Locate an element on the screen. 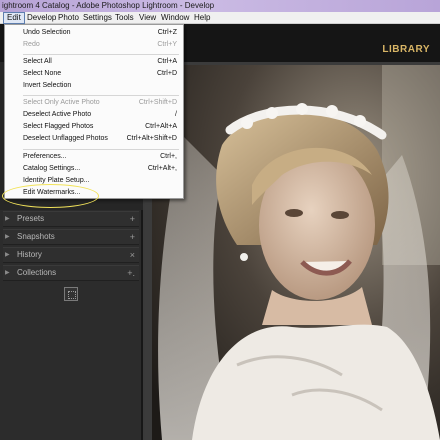 This screenshot has width=440, height=440. menu-edit: Edit is located at coordinates (14, 18).